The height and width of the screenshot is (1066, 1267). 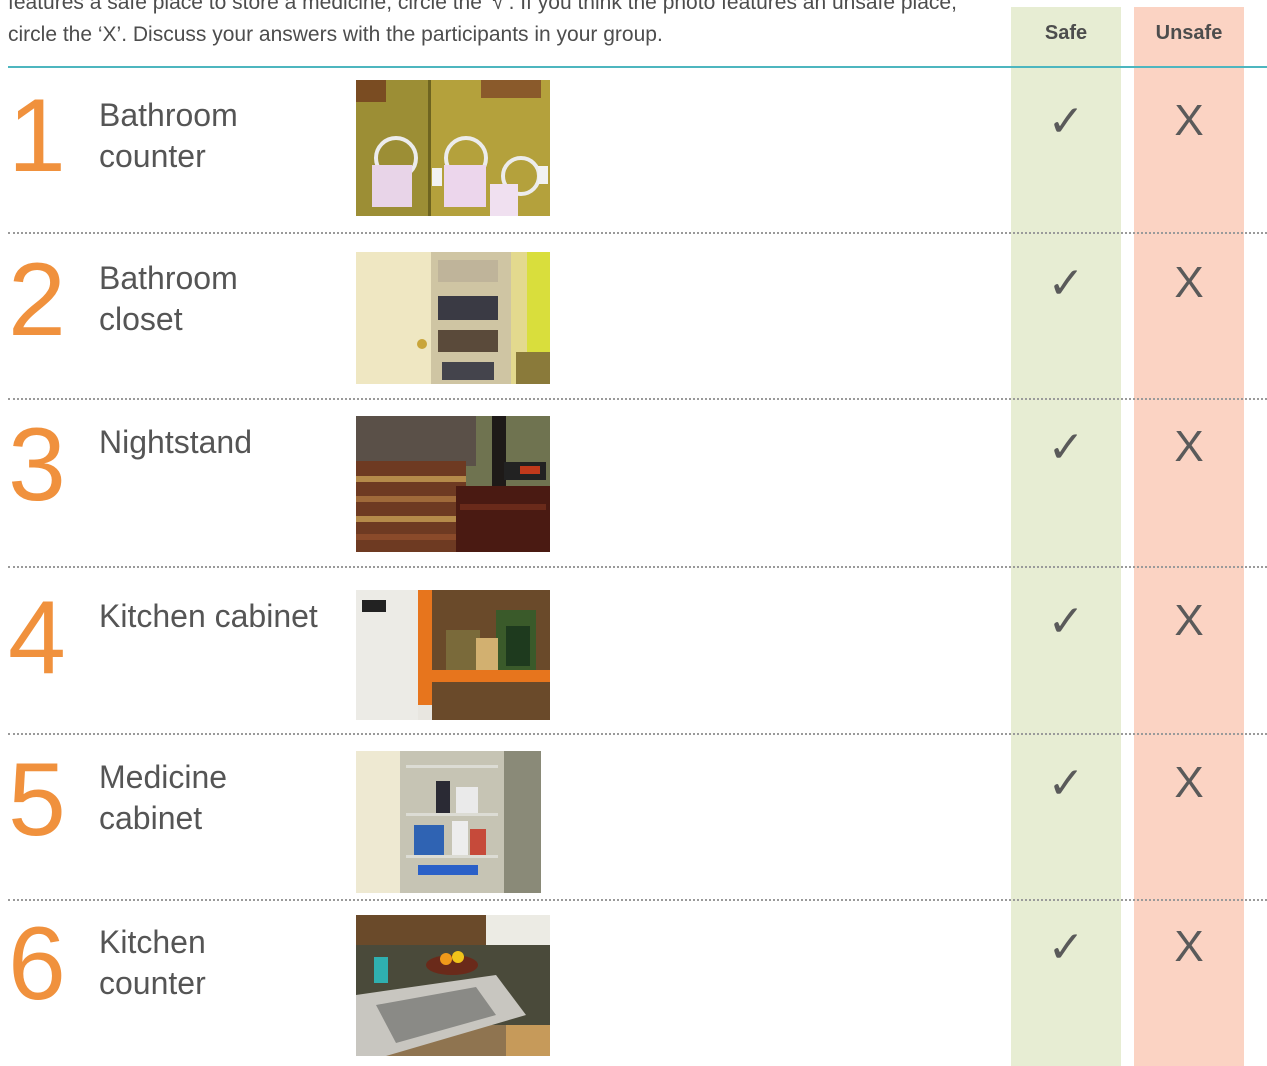 What do you see at coordinates (37, 800) in the screenshot?
I see `item-number: 5` at bounding box center [37, 800].